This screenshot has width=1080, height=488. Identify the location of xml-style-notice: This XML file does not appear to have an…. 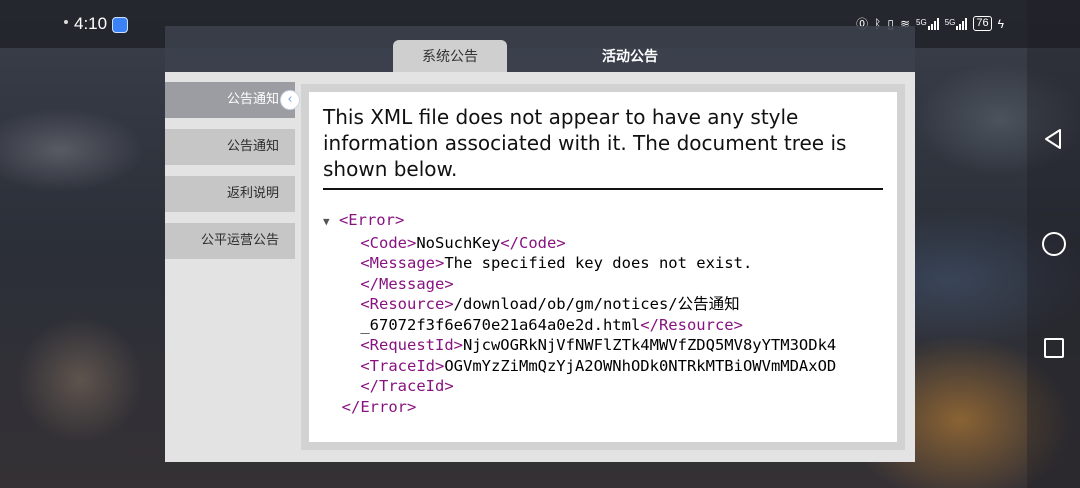
(585, 143).